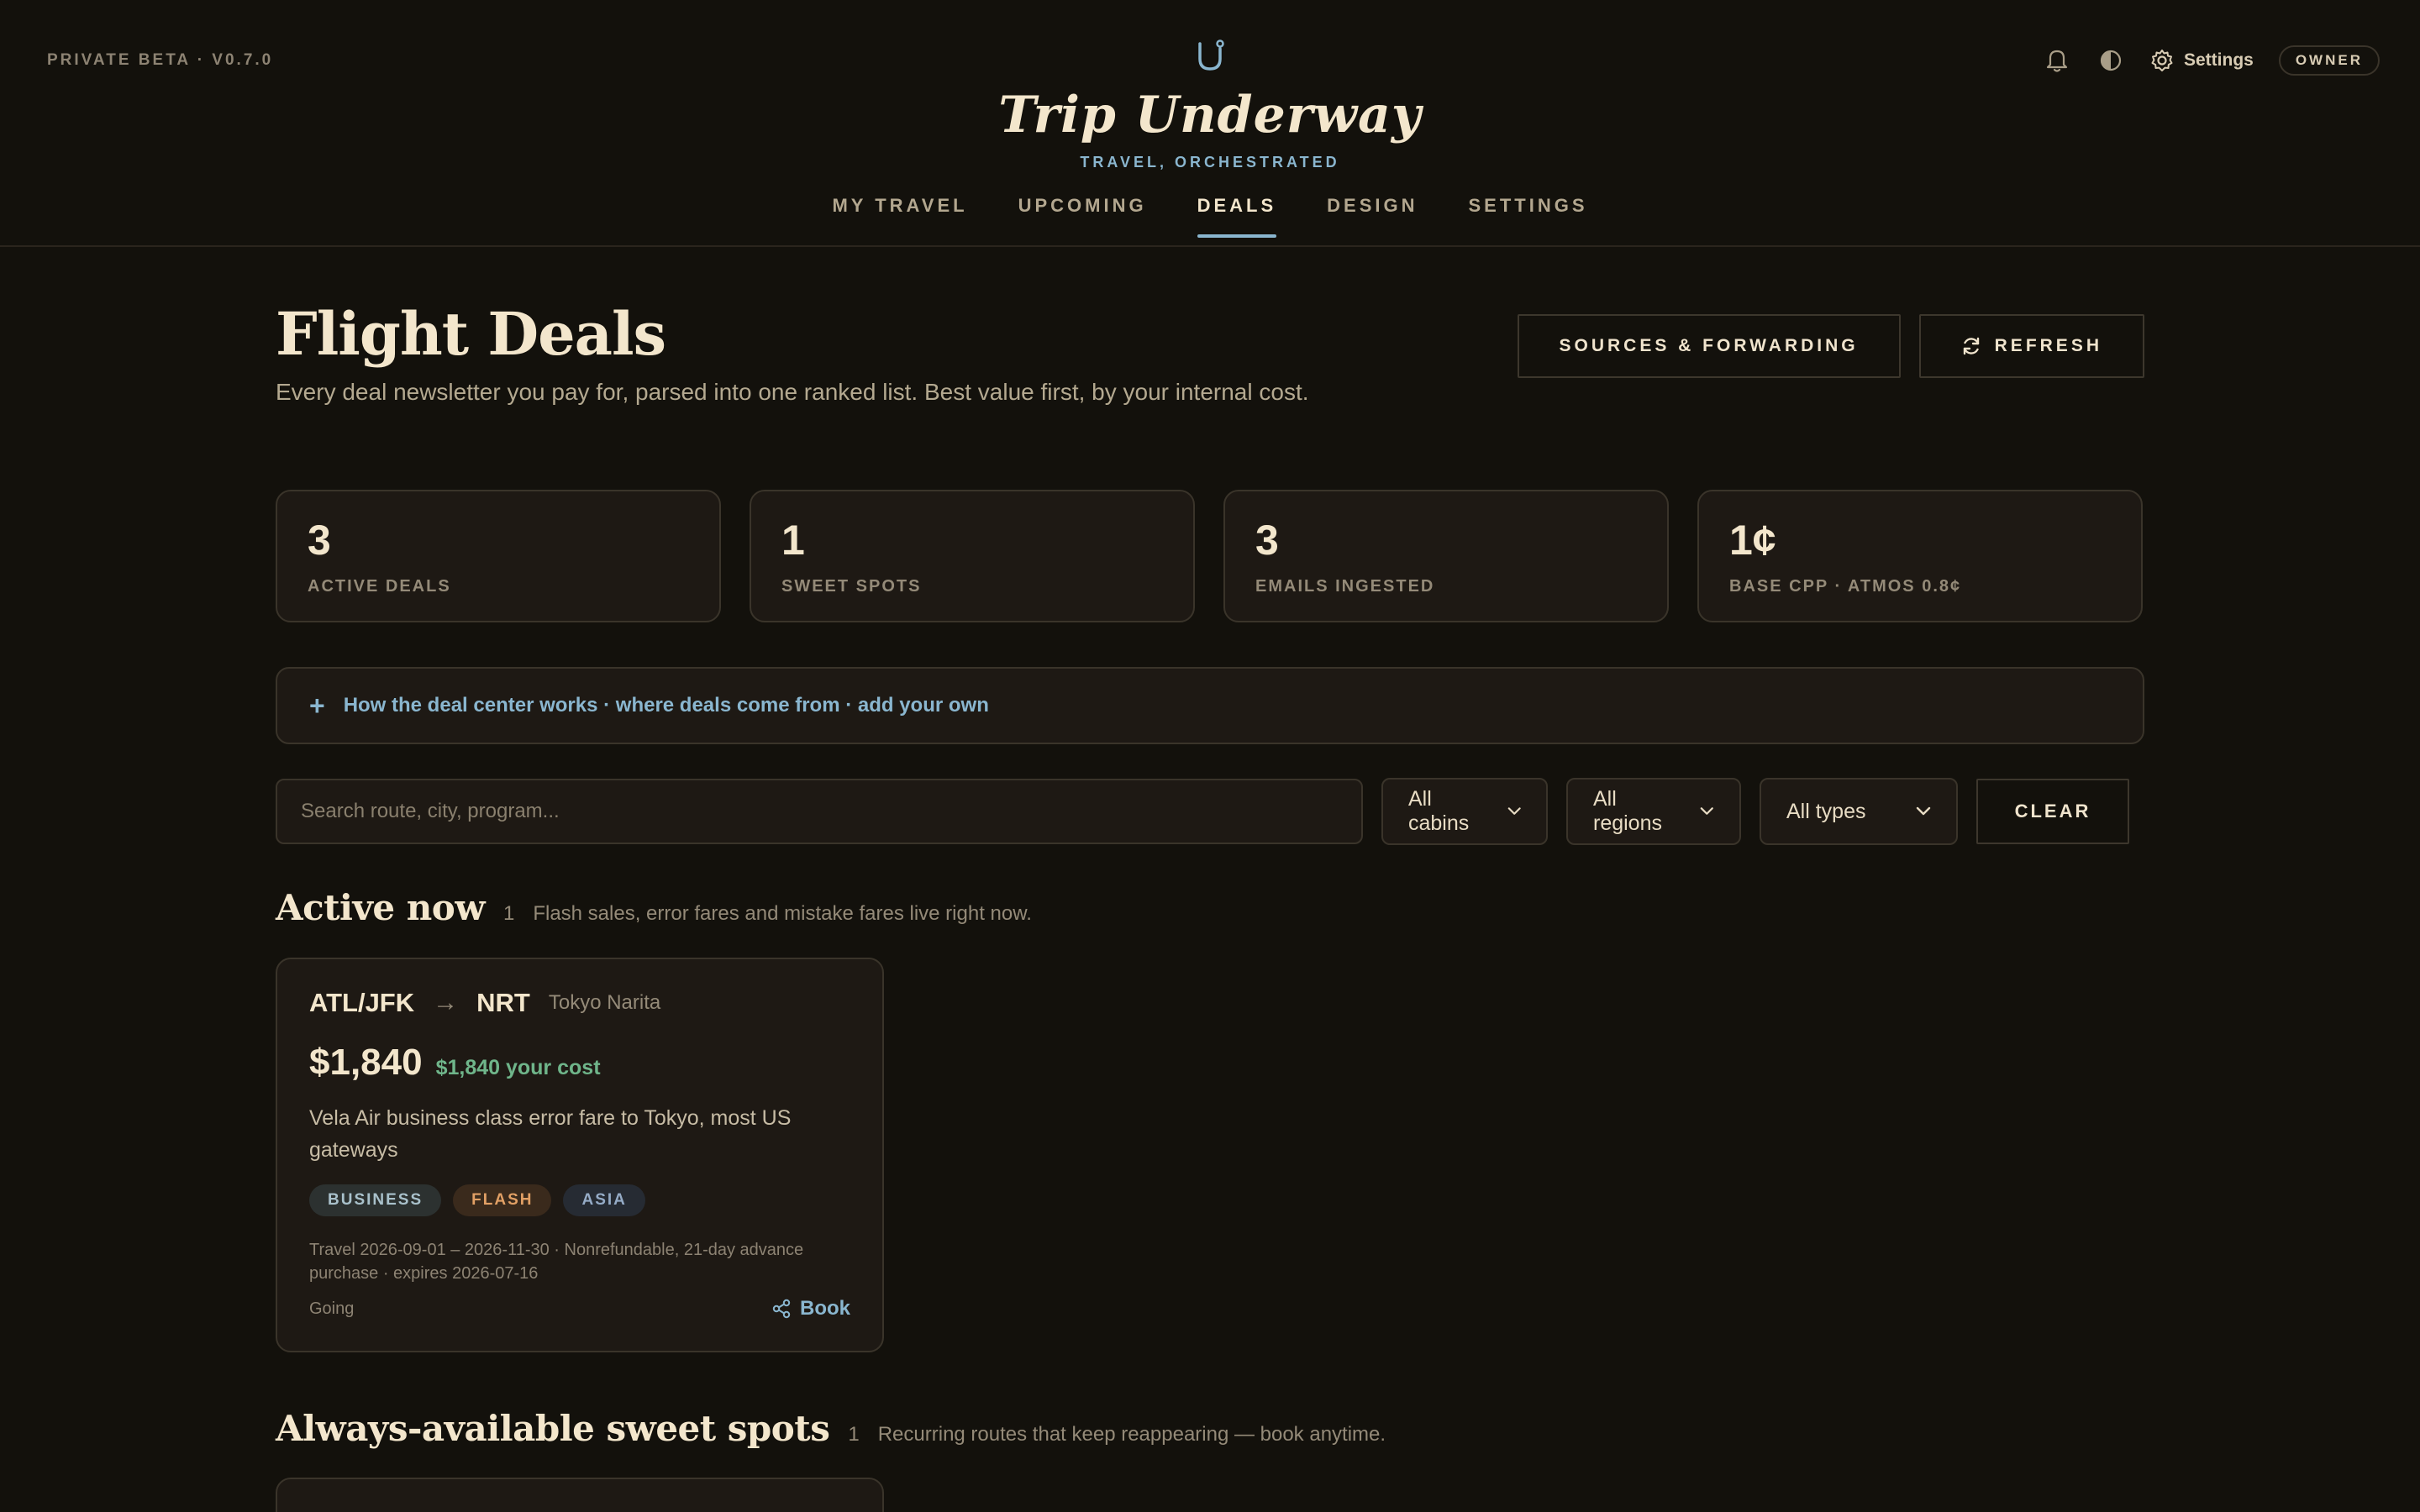 The height and width of the screenshot is (1512, 2420). Describe the element at coordinates (1627, 811) in the screenshot. I see `region-select-value: All regions` at that location.